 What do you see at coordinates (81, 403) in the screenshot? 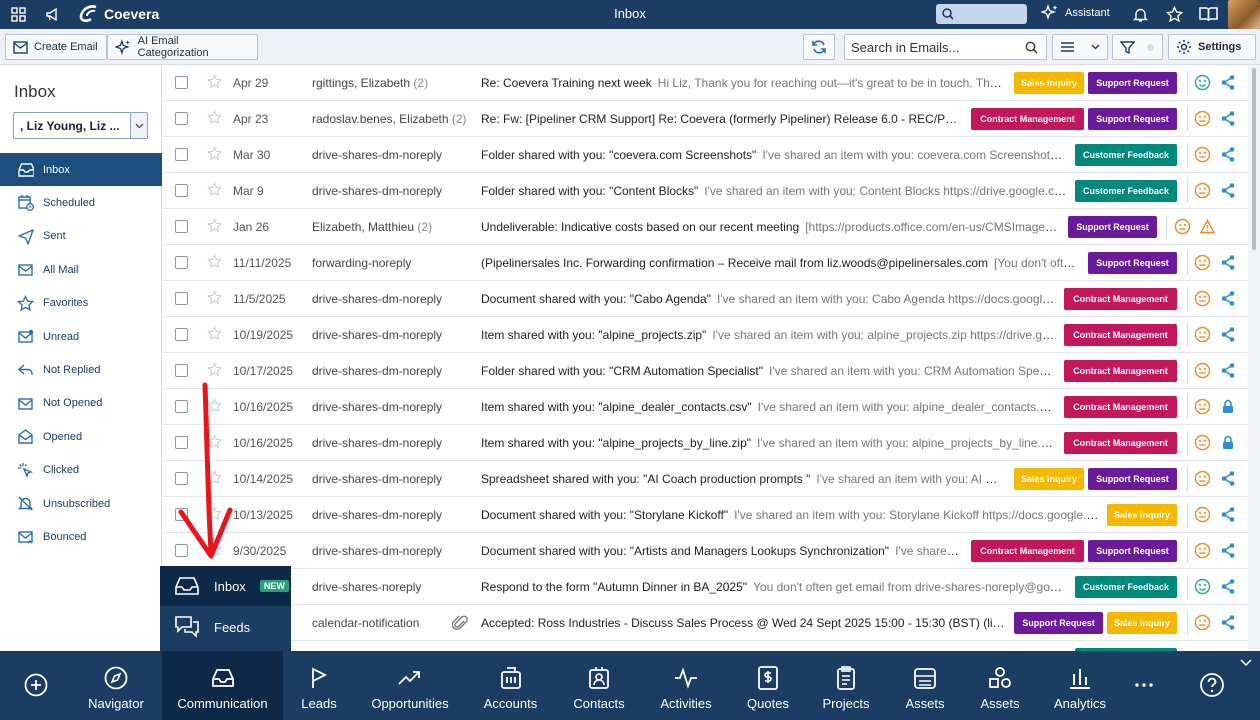
I see `sidebar-item-not-opened: Not Opened` at bounding box center [81, 403].